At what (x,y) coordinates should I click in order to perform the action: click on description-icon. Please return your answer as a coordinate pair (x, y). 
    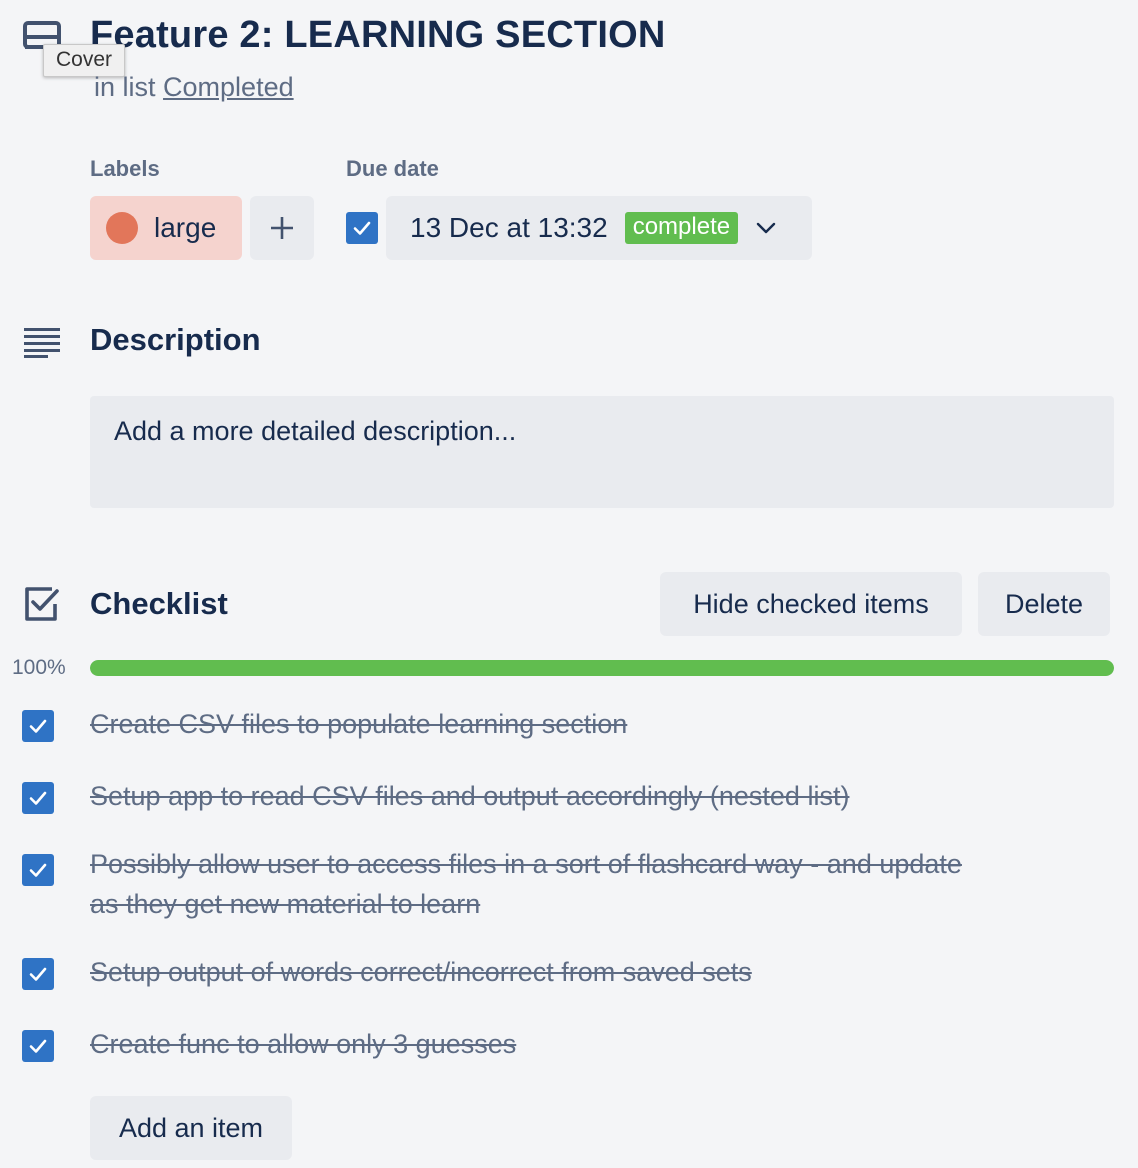
    Looking at the image, I should click on (42, 342).